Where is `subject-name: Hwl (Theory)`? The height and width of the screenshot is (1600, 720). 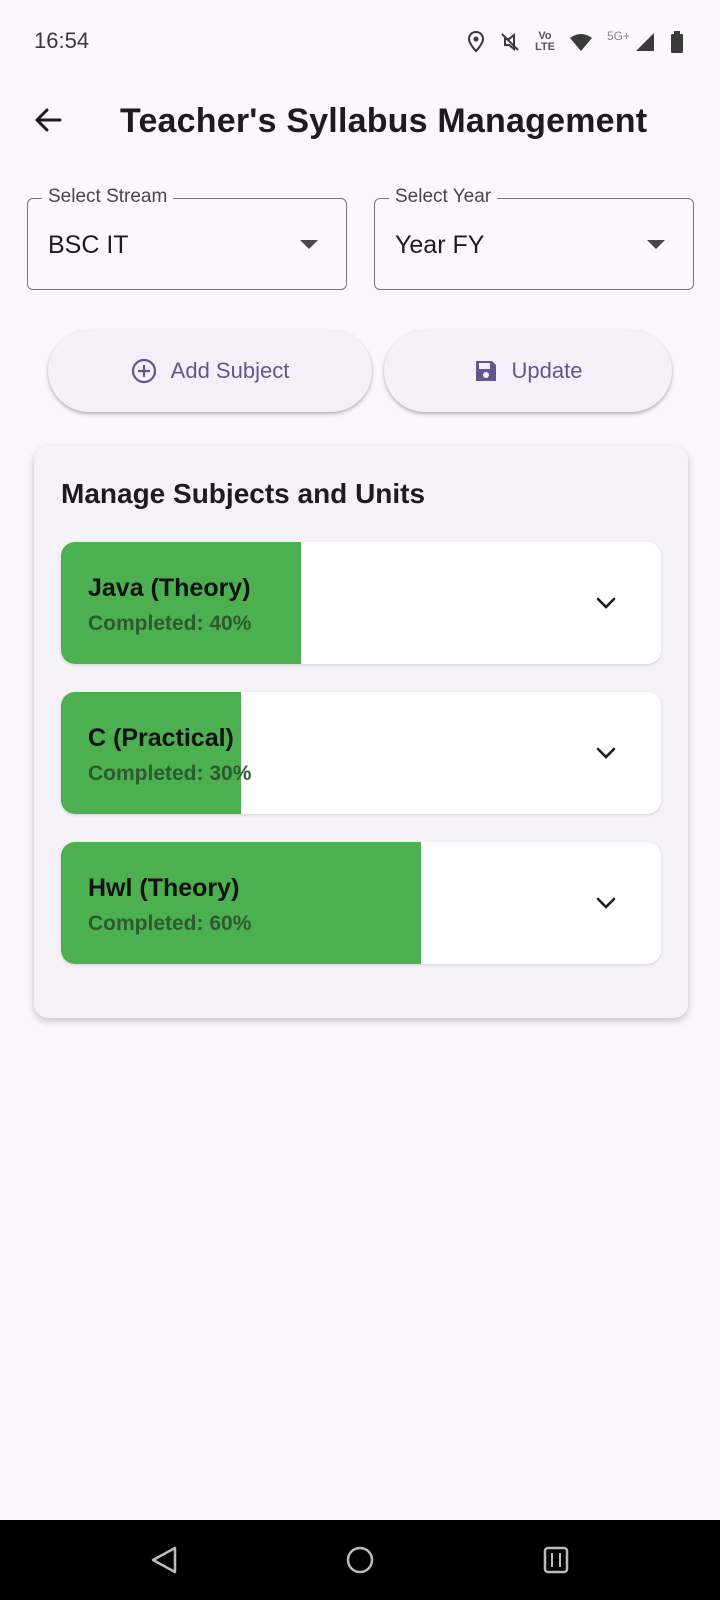 subject-name: Hwl (Theory) is located at coordinates (164, 888).